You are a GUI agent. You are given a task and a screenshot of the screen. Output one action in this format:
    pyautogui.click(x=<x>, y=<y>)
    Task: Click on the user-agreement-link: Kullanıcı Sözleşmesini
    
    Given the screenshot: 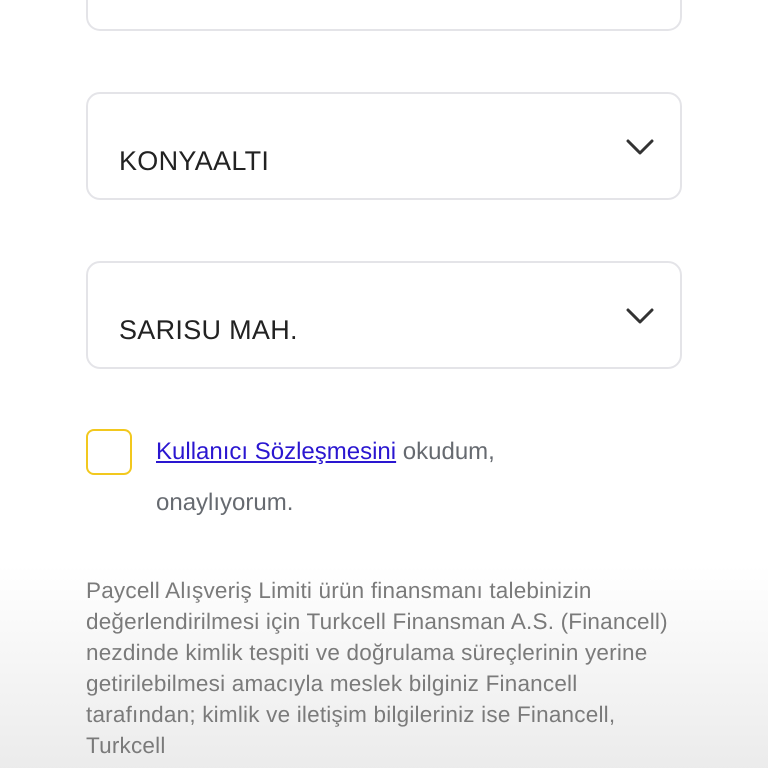 What is the action you would take?
    pyautogui.click(x=276, y=451)
    